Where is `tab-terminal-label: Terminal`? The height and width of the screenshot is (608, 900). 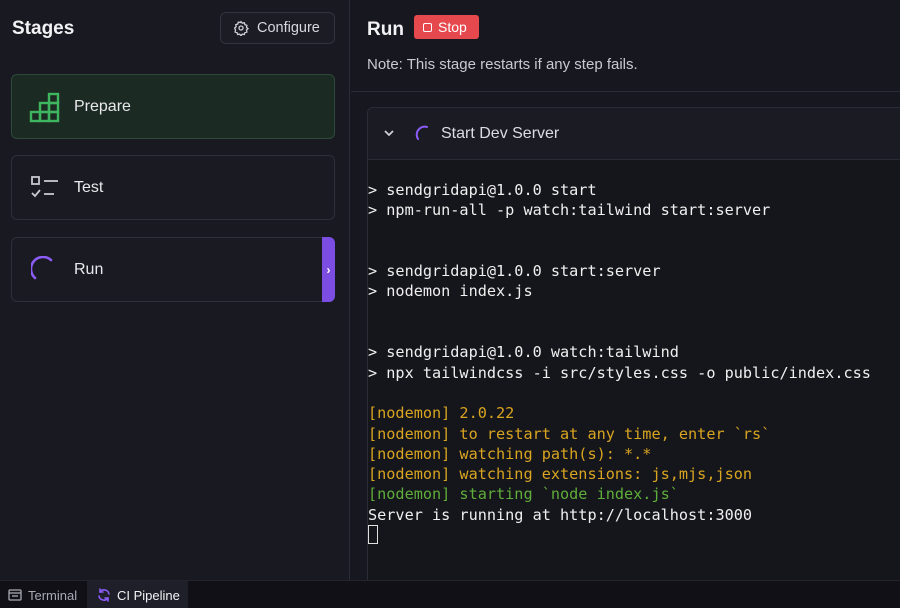
tab-terminal-label: Terminal is located at coordinates (53, 595).